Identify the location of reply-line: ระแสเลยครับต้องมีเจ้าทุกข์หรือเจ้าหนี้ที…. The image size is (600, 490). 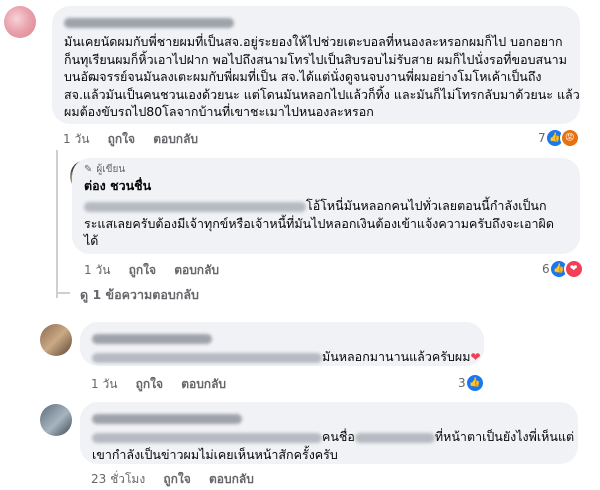
(319, 223).